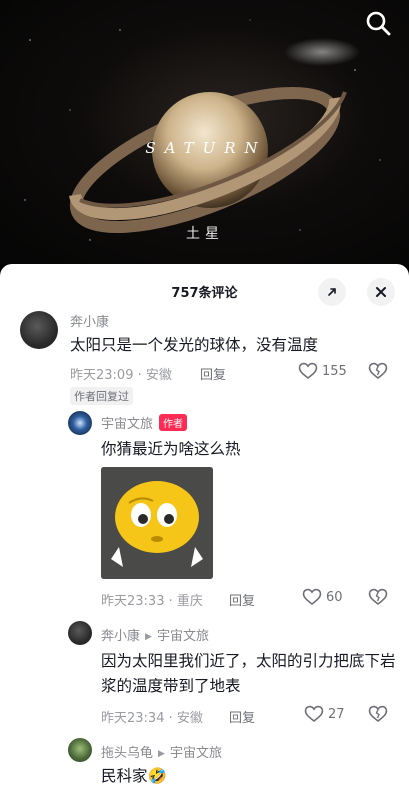  I want to click on like-count: 27, so click(336, 714).